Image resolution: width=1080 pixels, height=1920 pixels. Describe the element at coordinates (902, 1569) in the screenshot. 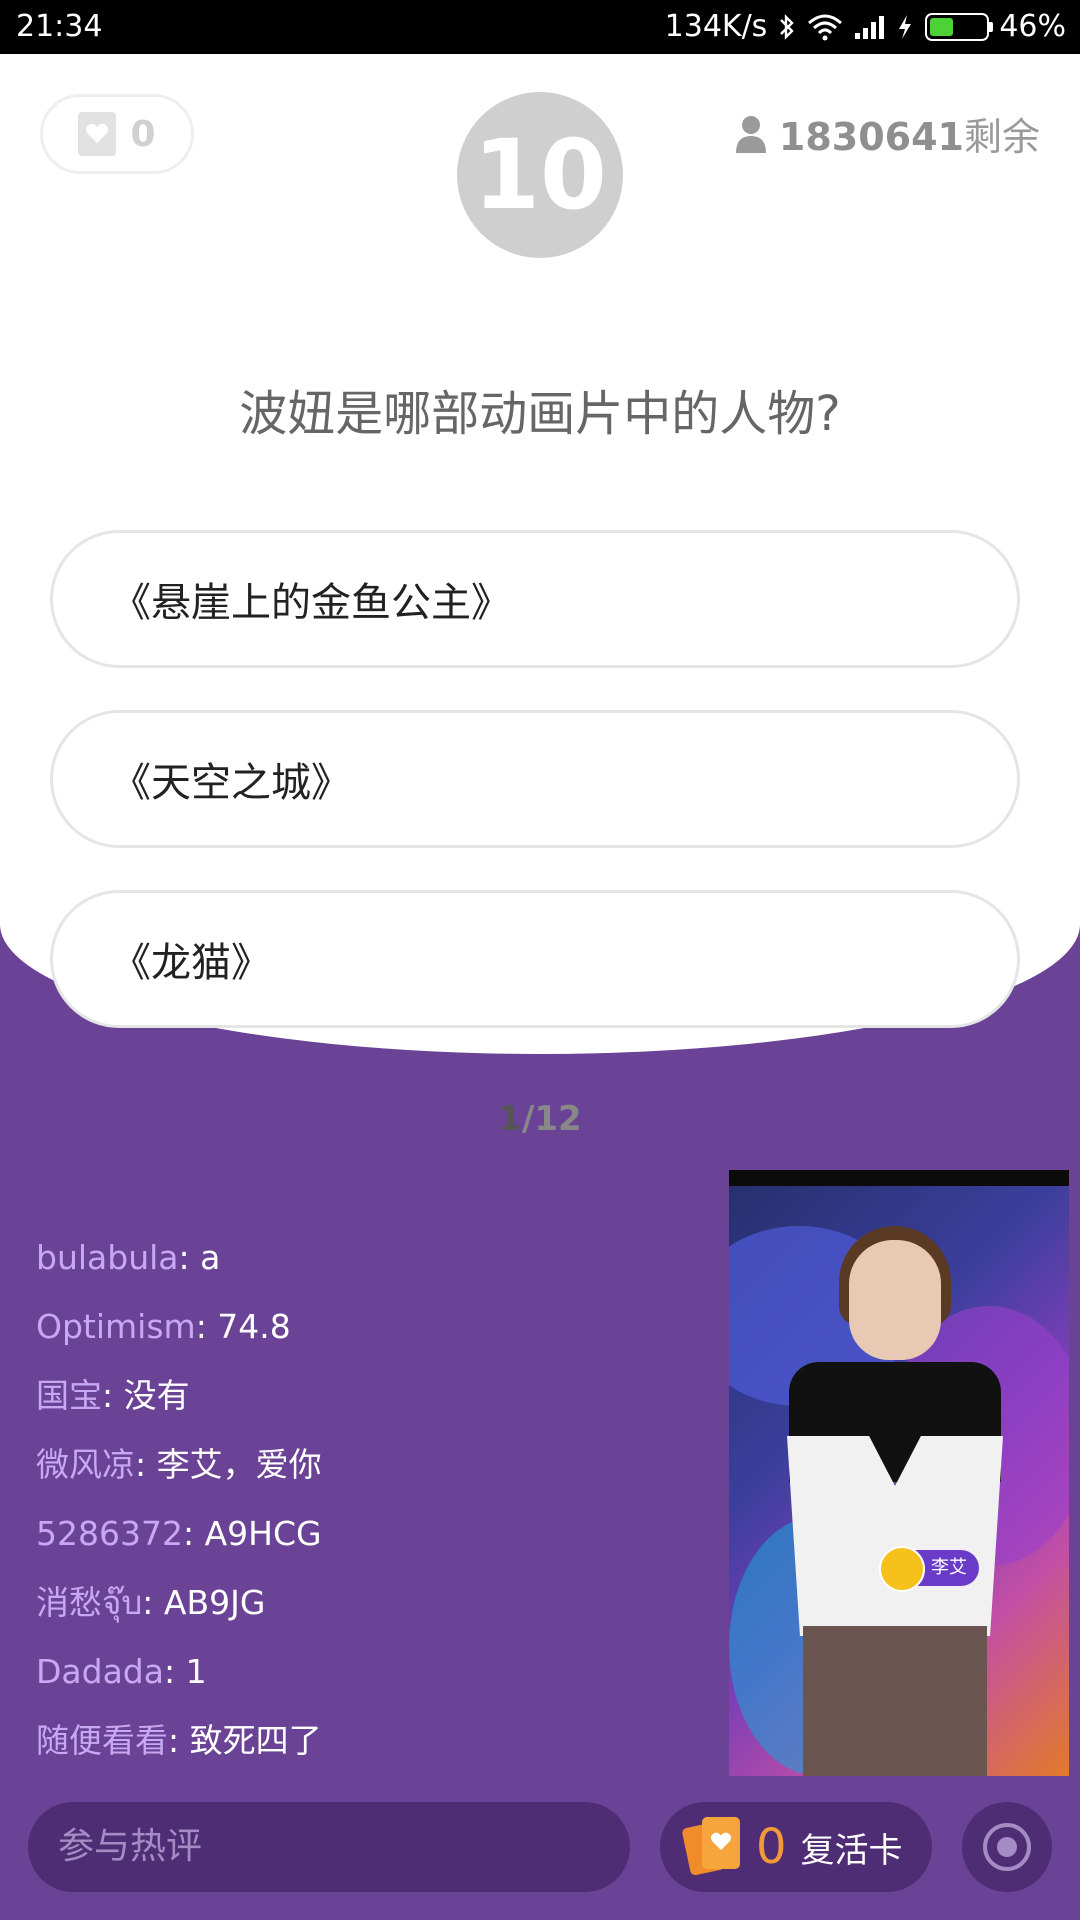

I see `coin-icon` at that location.